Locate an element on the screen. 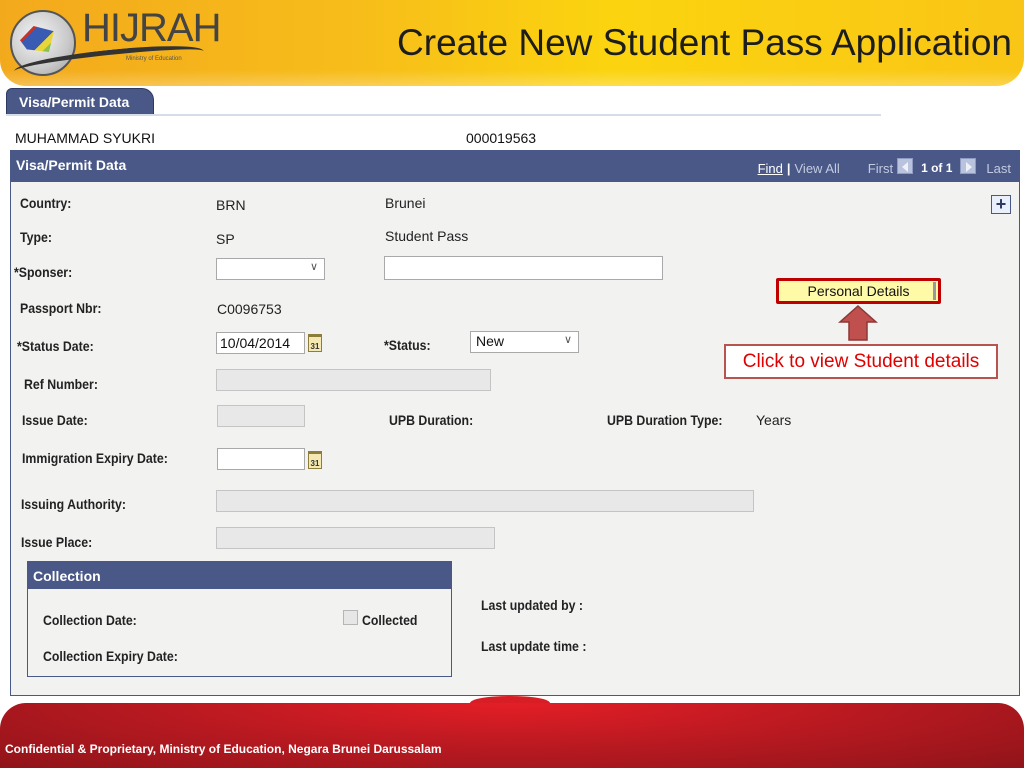  passport-value: C0096753 is located at coordinates (249, 309).